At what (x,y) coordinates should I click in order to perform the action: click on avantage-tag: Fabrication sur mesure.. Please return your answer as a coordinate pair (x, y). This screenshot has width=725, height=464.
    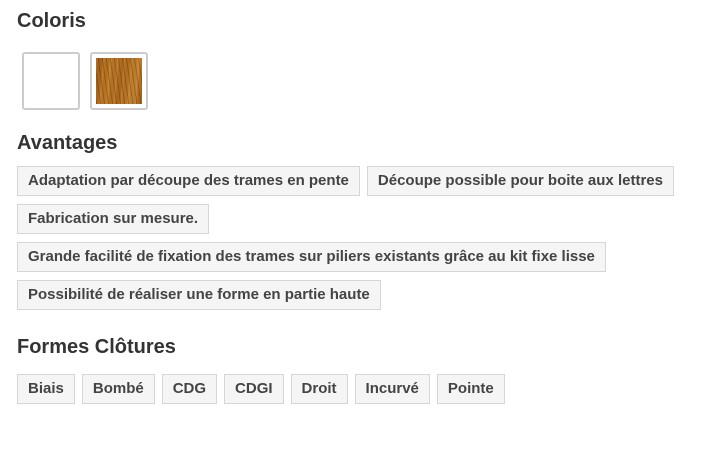
    Looking at the image, I should click on (113, 219).